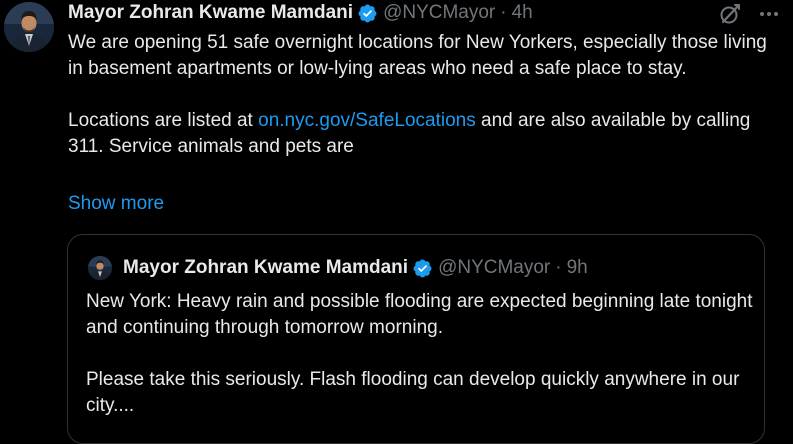  What do you see at coordinates (367, 120) in the screenshot?
I see `safe-locations-link: on.nyc.gov/SafeLocations` at bounding box center [367, 120].